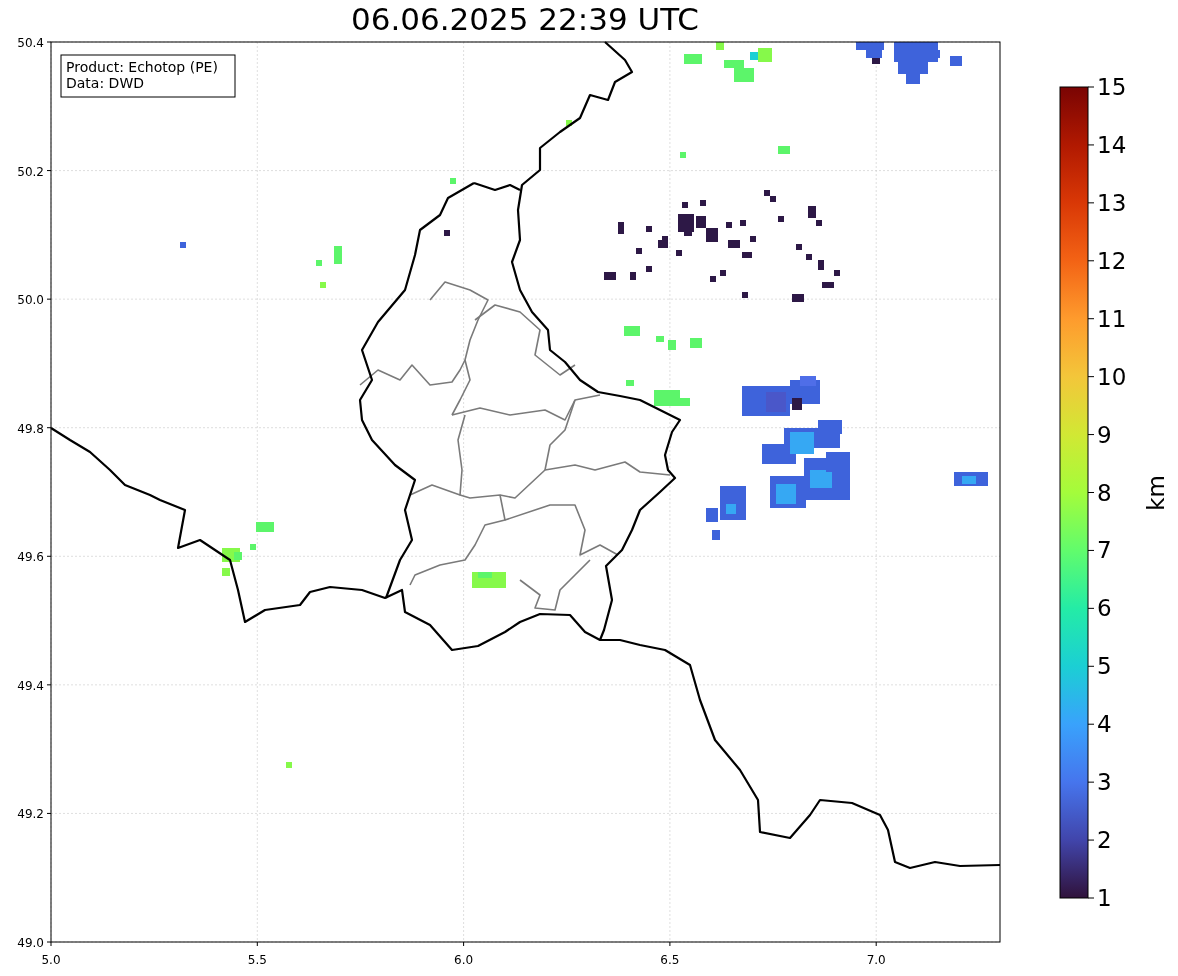  What do you see at coordinates (1112, 87) in the screenshot?
I see `colorbar-tick-label: 15` at bounding box center [1112, 87].